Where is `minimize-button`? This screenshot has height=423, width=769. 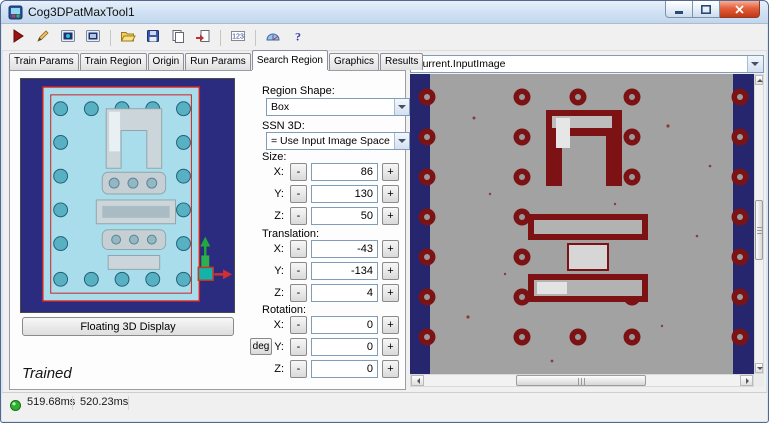 minimize-button is located at coordinates (679, 9).